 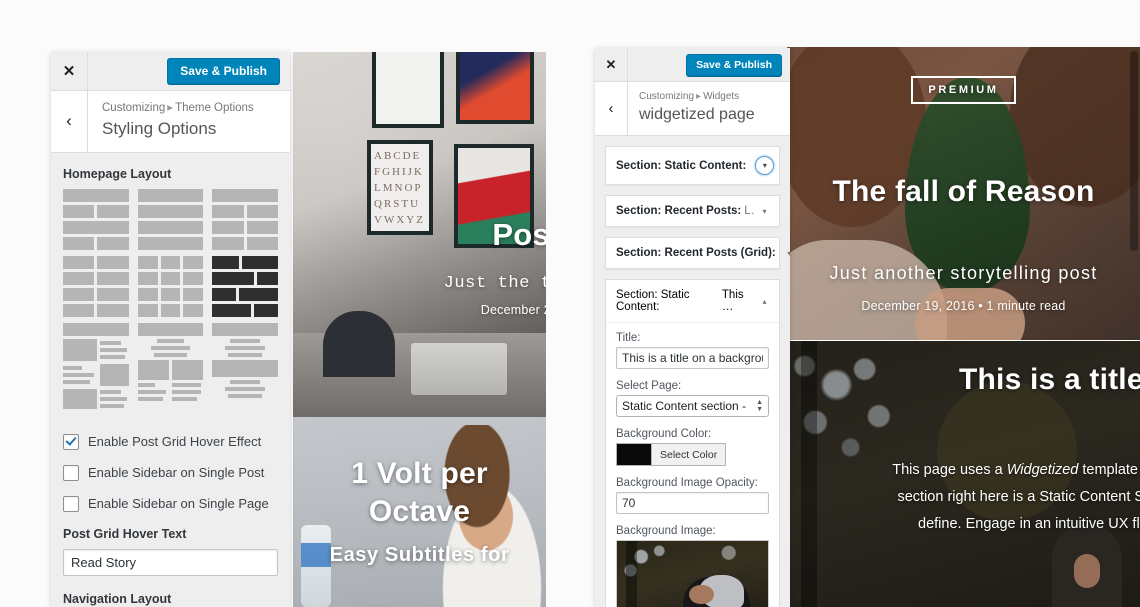 I want to click on breadcrumb-section: Theme Options, so click(x=214, y=108).